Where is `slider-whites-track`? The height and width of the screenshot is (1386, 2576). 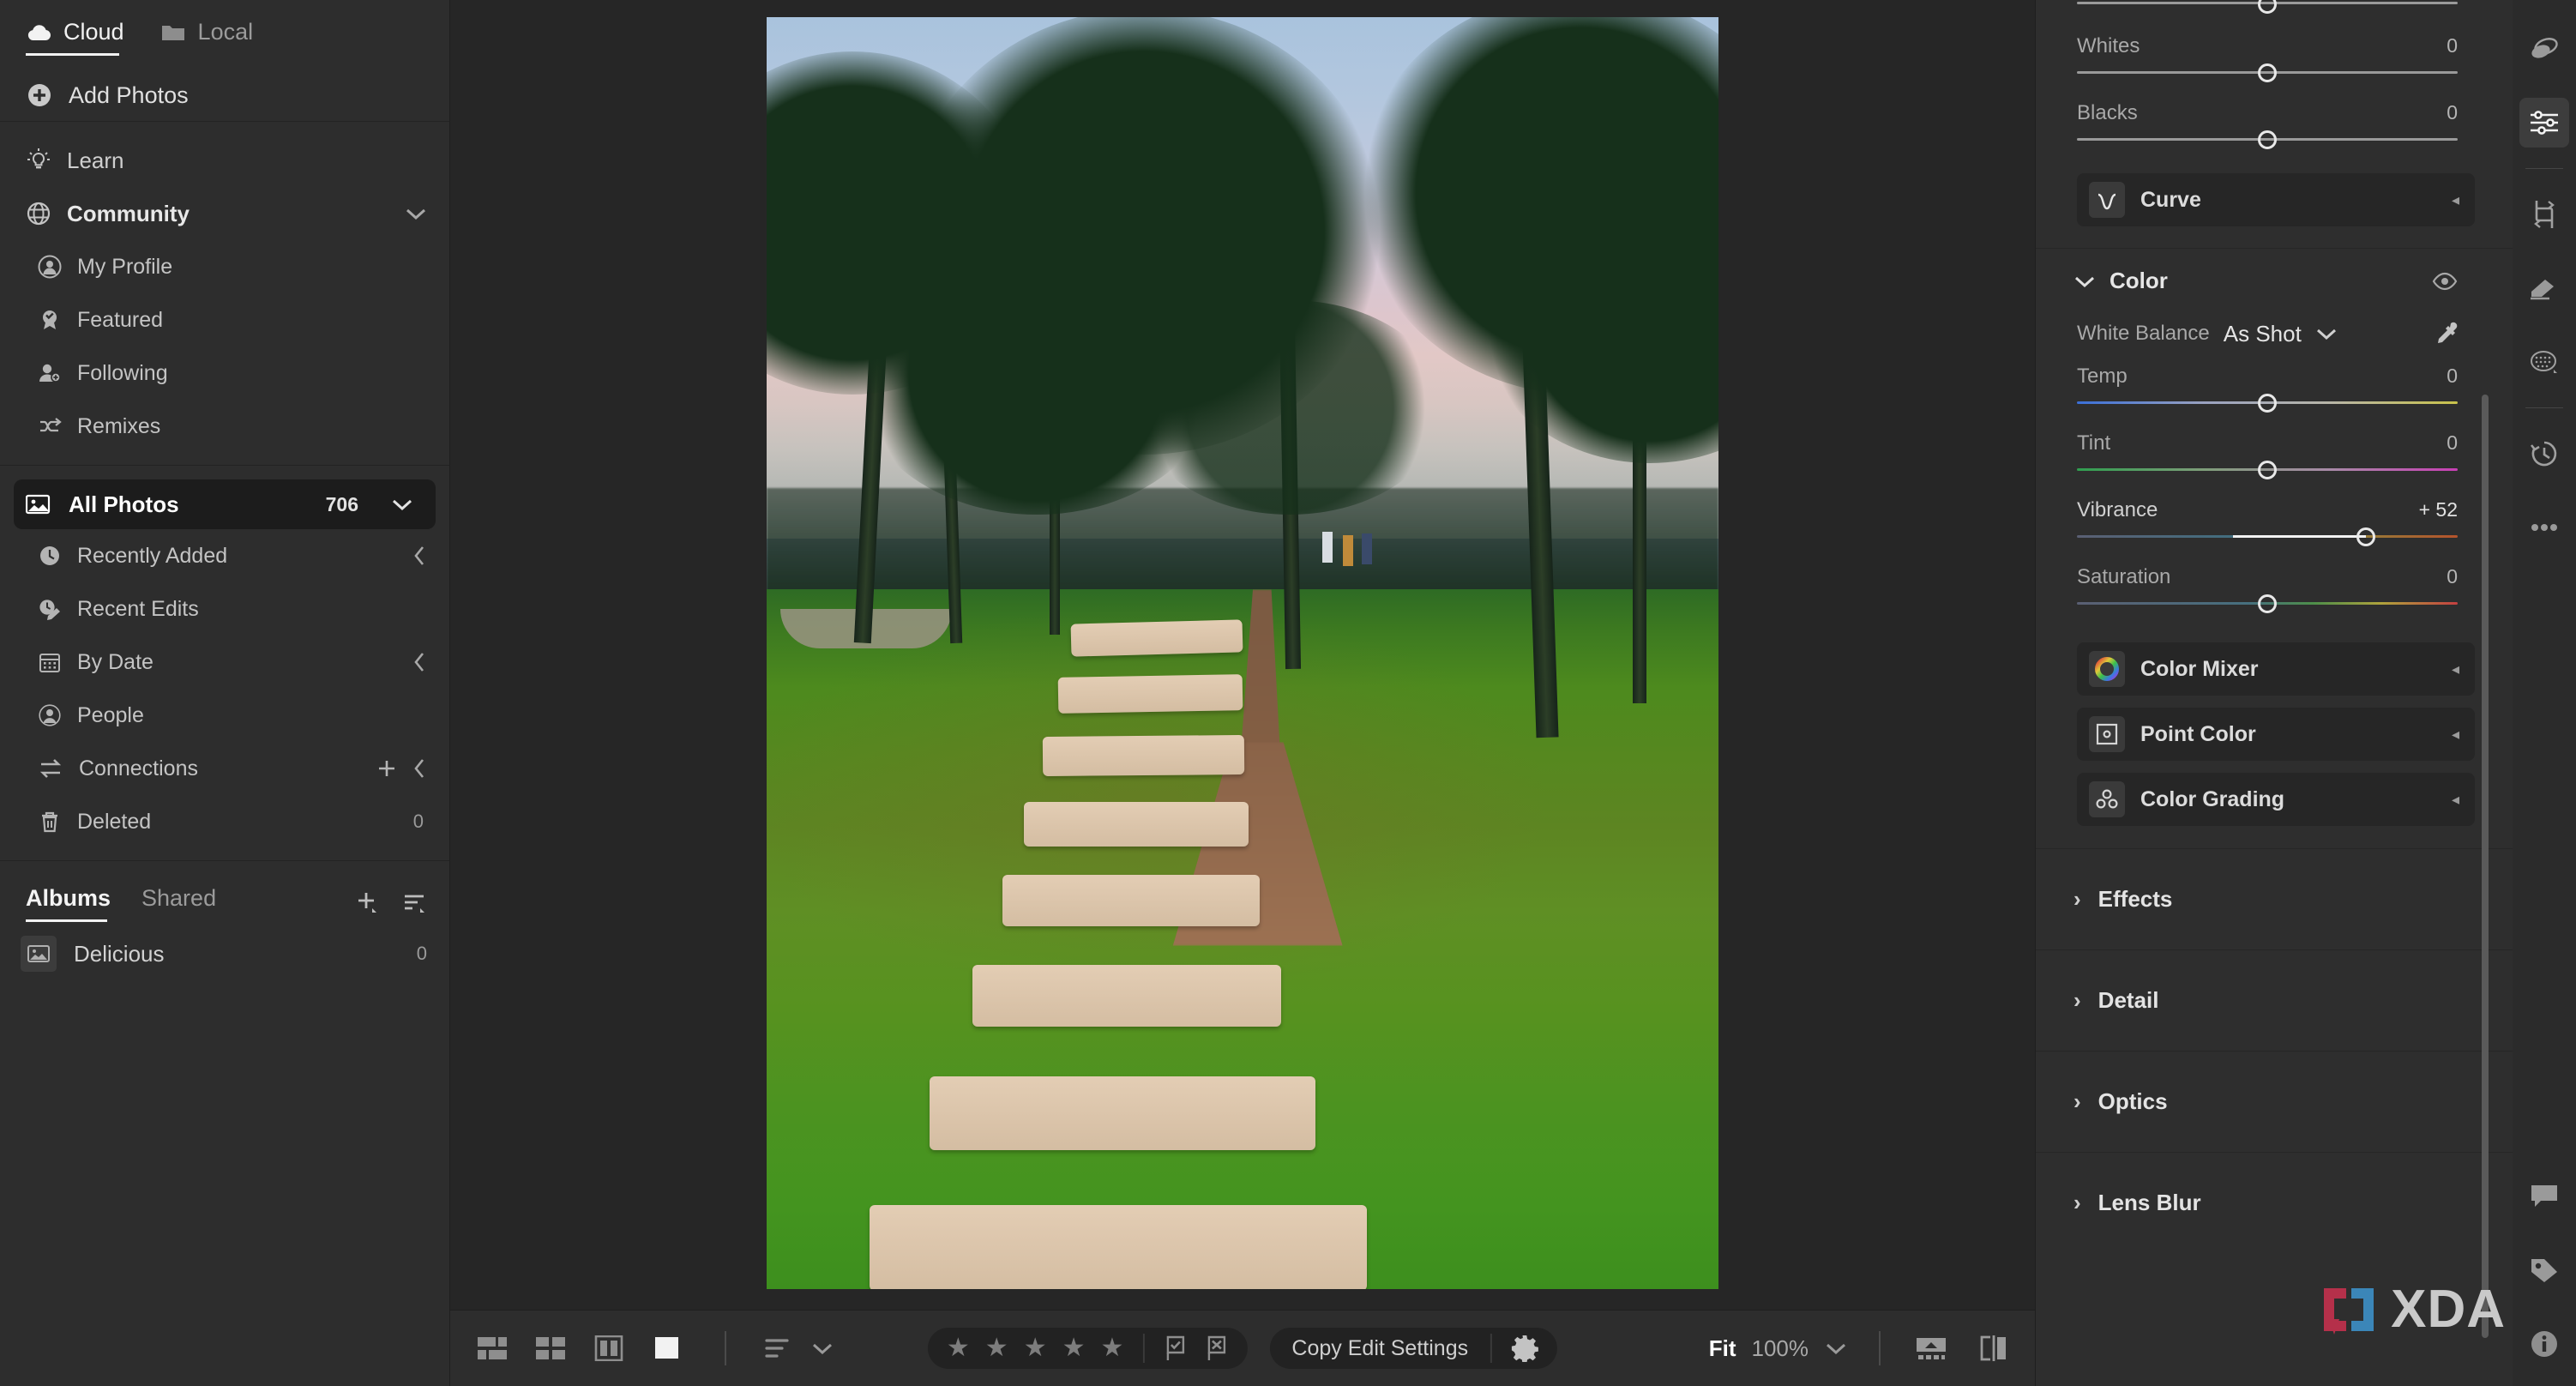
slider-whites-track is located at coordinates (2267, 72).